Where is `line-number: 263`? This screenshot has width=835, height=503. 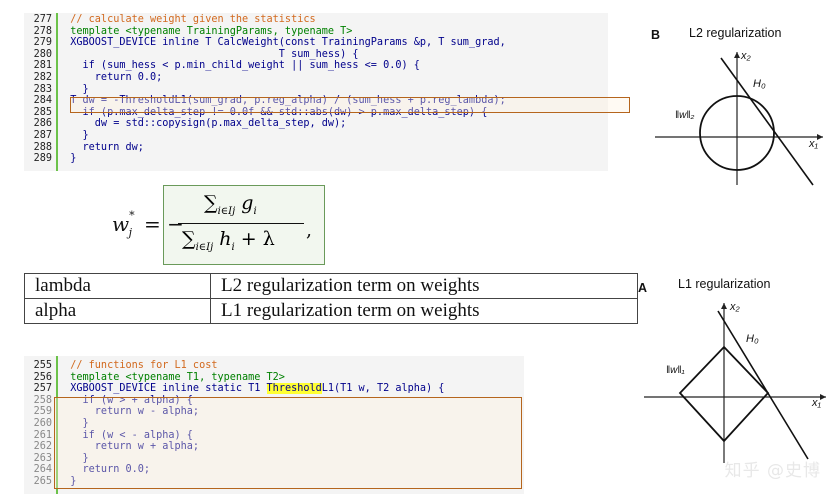
line-number: 263 is located at coordinates (42, 458).